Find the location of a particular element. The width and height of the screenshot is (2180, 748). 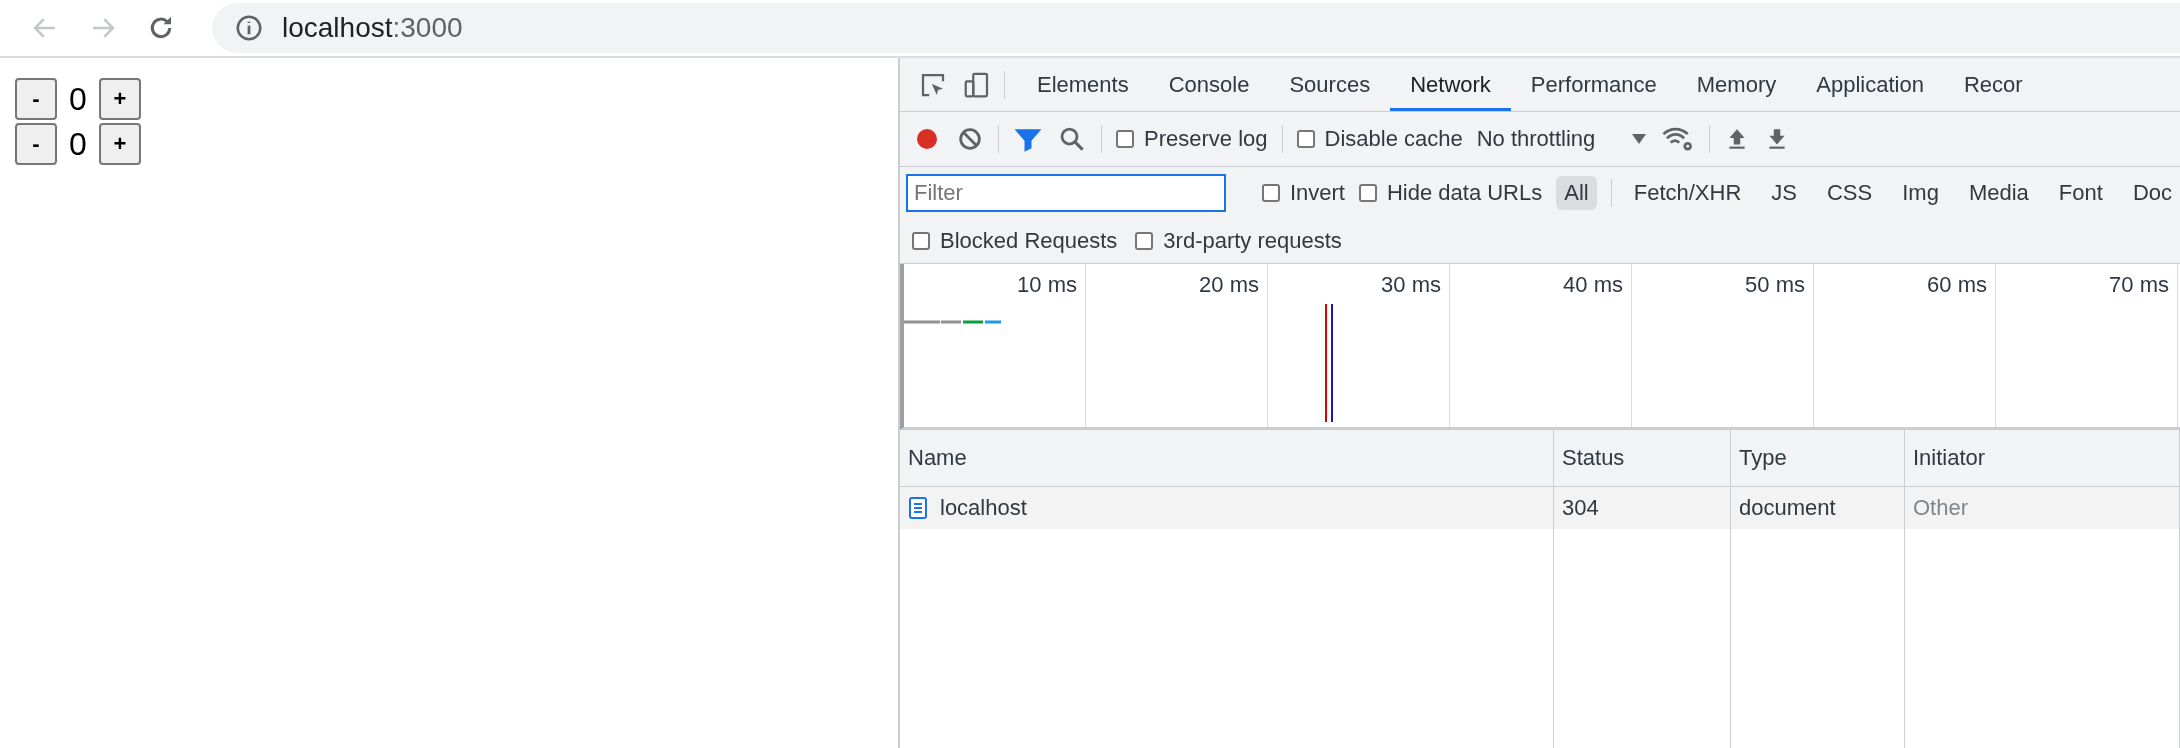

blocked-requests-label: Blocked Requests is located at coordinates (1029, 241).